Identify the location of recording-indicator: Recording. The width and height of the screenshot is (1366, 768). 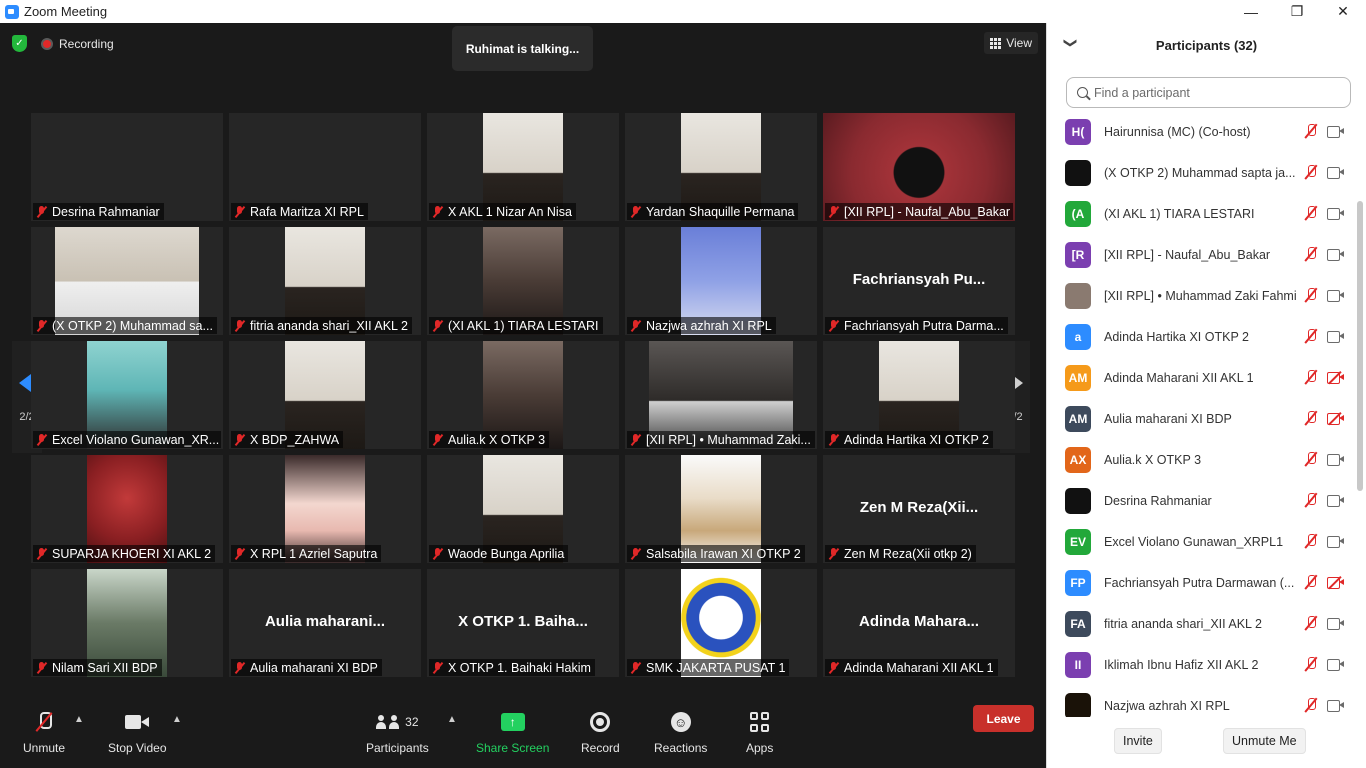
(77, 44).